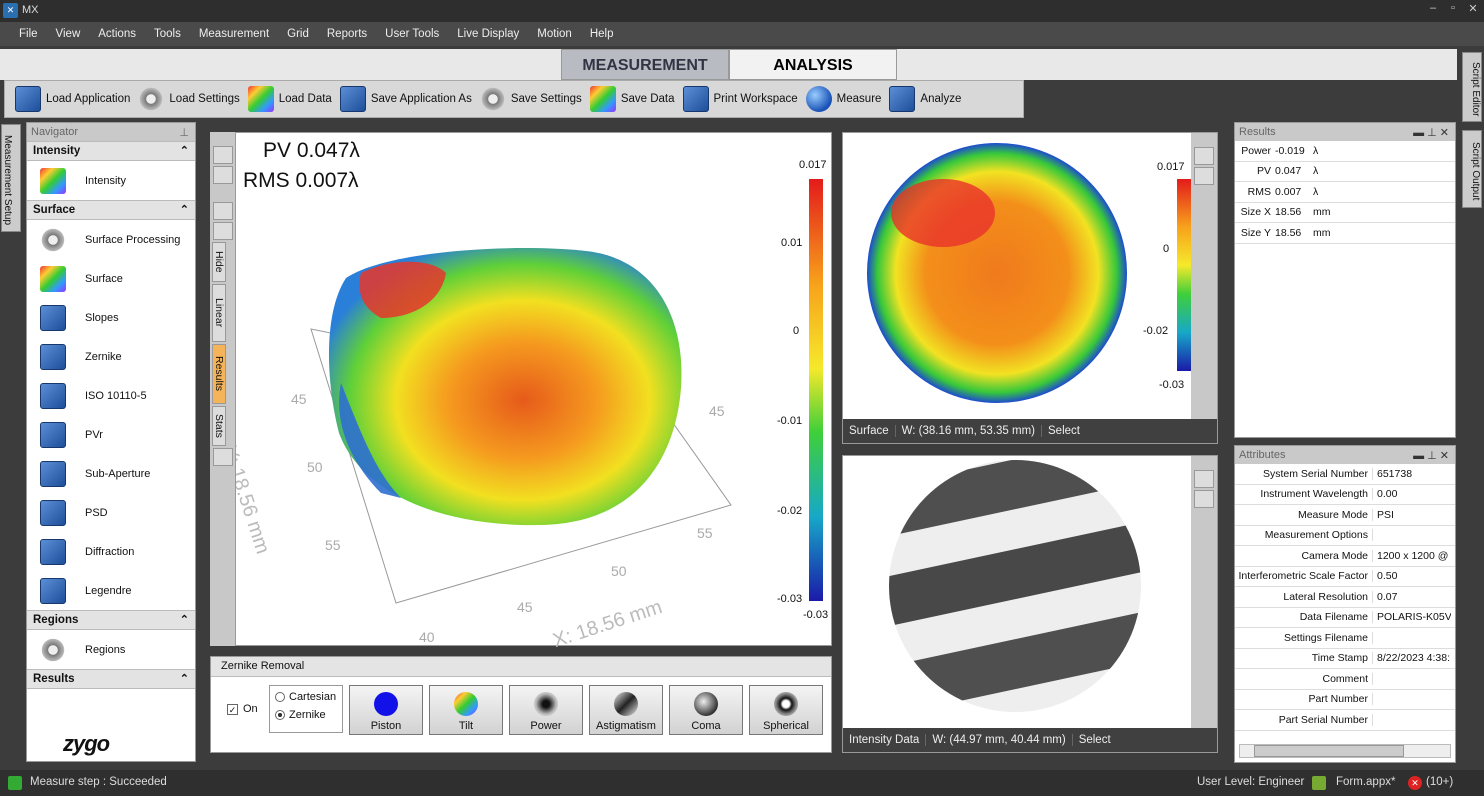  I want to click on close-button: ✕, so click(1473, 10).